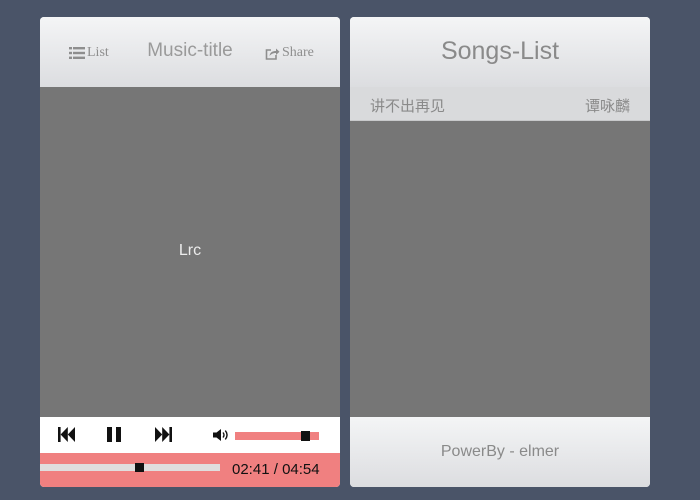 The height and width of the screenshot is (500, 700). Describe the element at coordinates (221, 435) in the screenshot. I see `volume-icon` at that location.